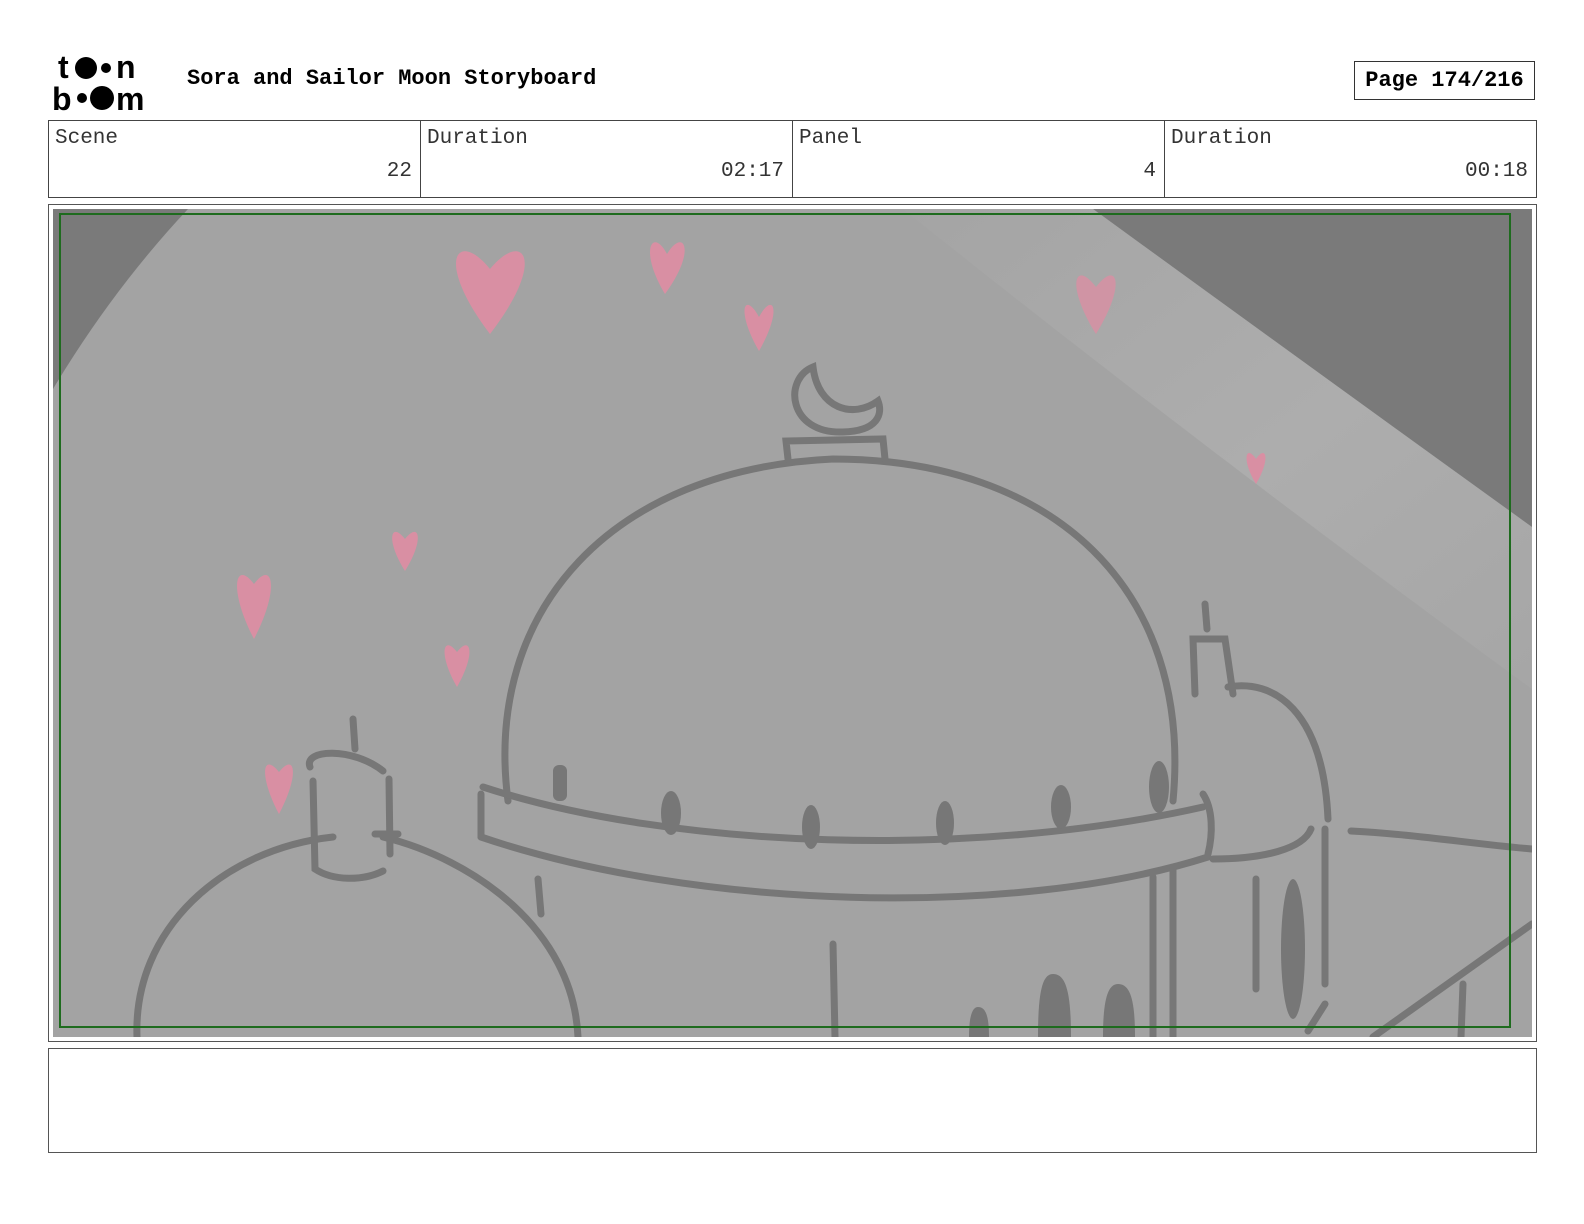  Describe the element at coordinates (979, 159) in the screenshot. I see `panel-cell: Panel 4` at that location.